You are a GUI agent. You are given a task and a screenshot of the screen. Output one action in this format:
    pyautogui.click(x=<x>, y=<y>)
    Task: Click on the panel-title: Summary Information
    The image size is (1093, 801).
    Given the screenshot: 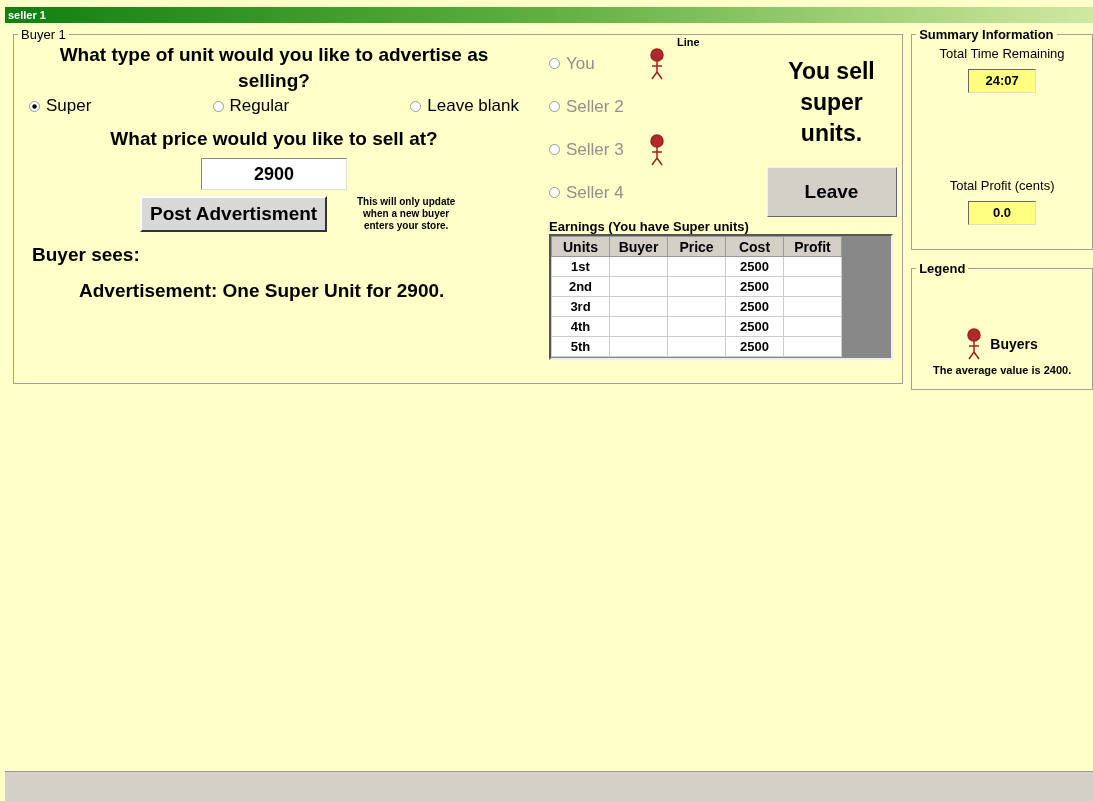 What is the action you would take?
    pyautogui.click(x=986, y=34)
    